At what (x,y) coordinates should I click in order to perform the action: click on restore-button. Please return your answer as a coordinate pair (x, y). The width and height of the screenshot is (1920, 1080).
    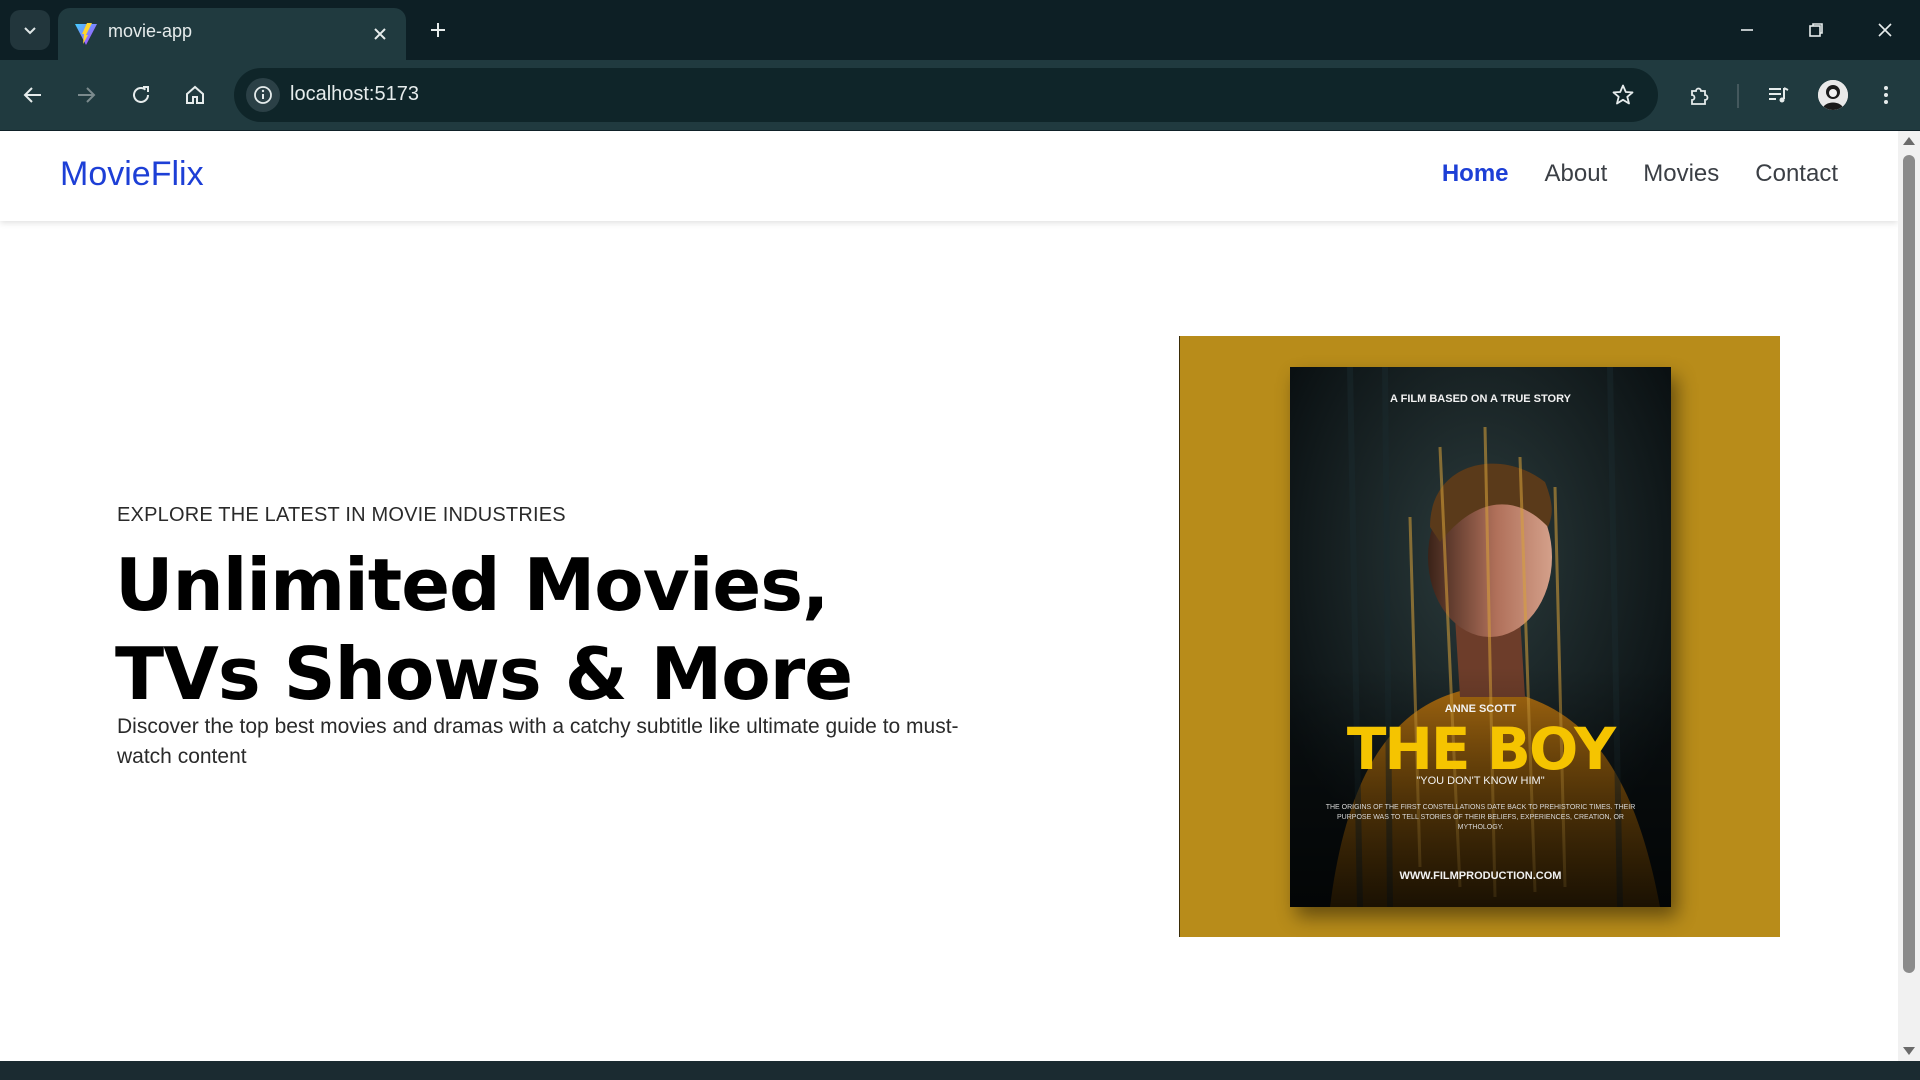
    Looking at the image, I should click on (1816, 30).